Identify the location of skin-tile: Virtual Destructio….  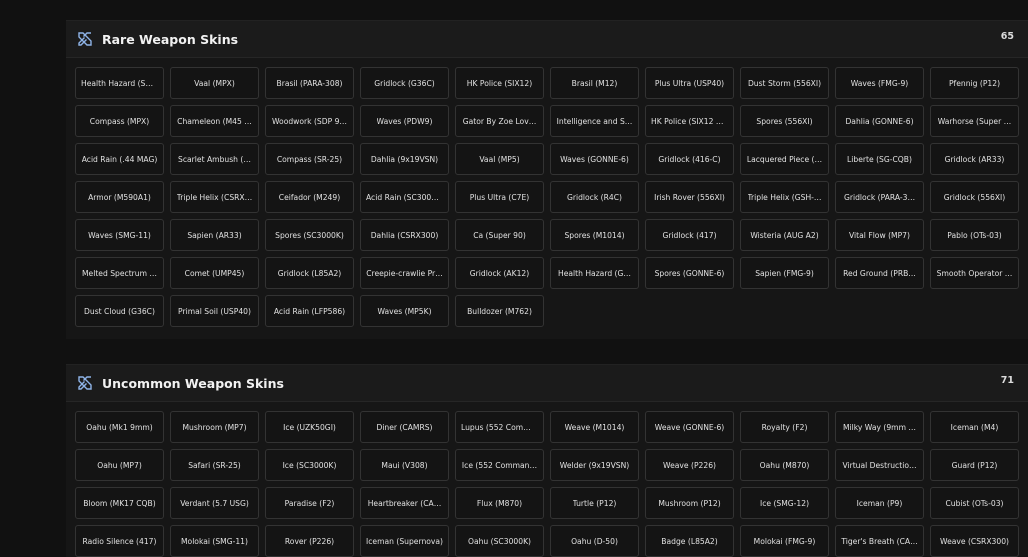
(879, 465).